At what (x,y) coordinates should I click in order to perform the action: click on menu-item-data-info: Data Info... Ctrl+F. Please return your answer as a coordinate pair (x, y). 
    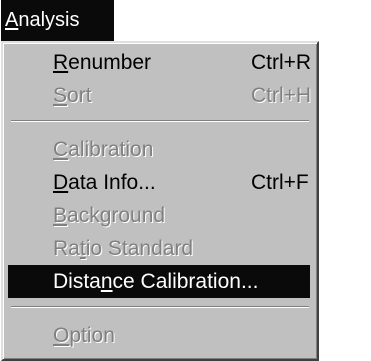
    Looking at the image, I should click on (159, 182).